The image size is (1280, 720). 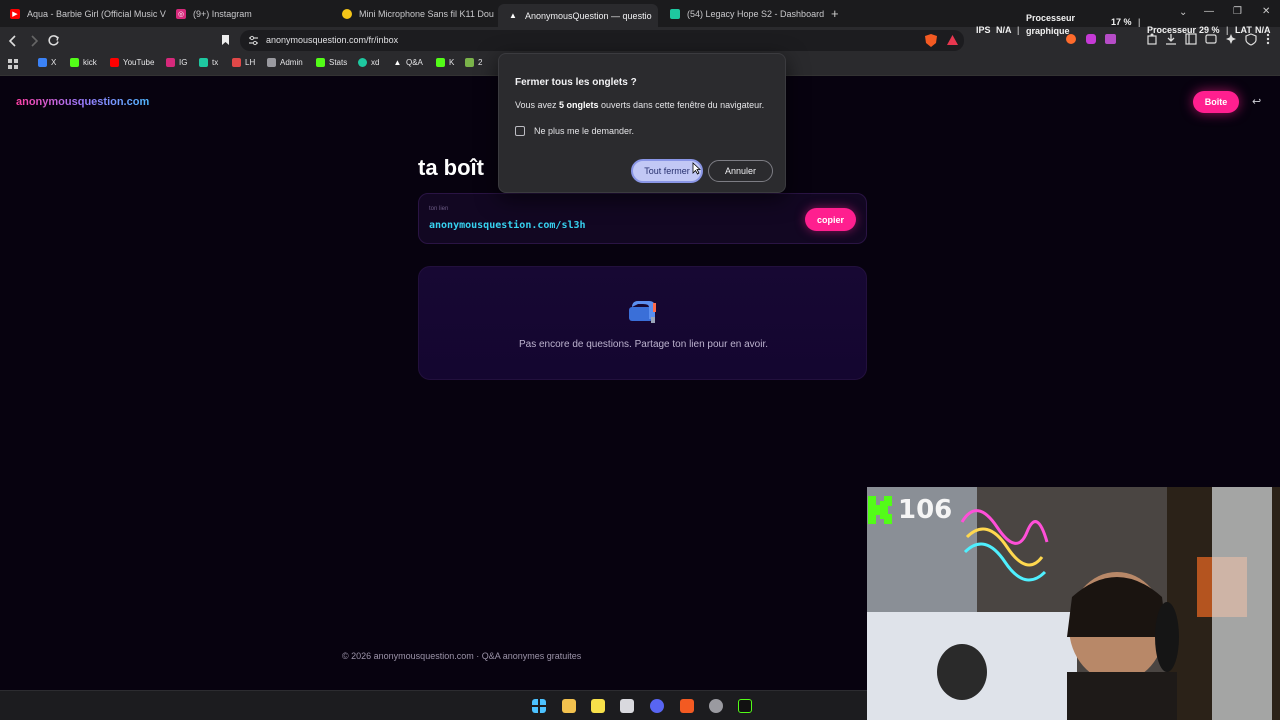 I want to click on discord-icon, so click(x=657, y=706).